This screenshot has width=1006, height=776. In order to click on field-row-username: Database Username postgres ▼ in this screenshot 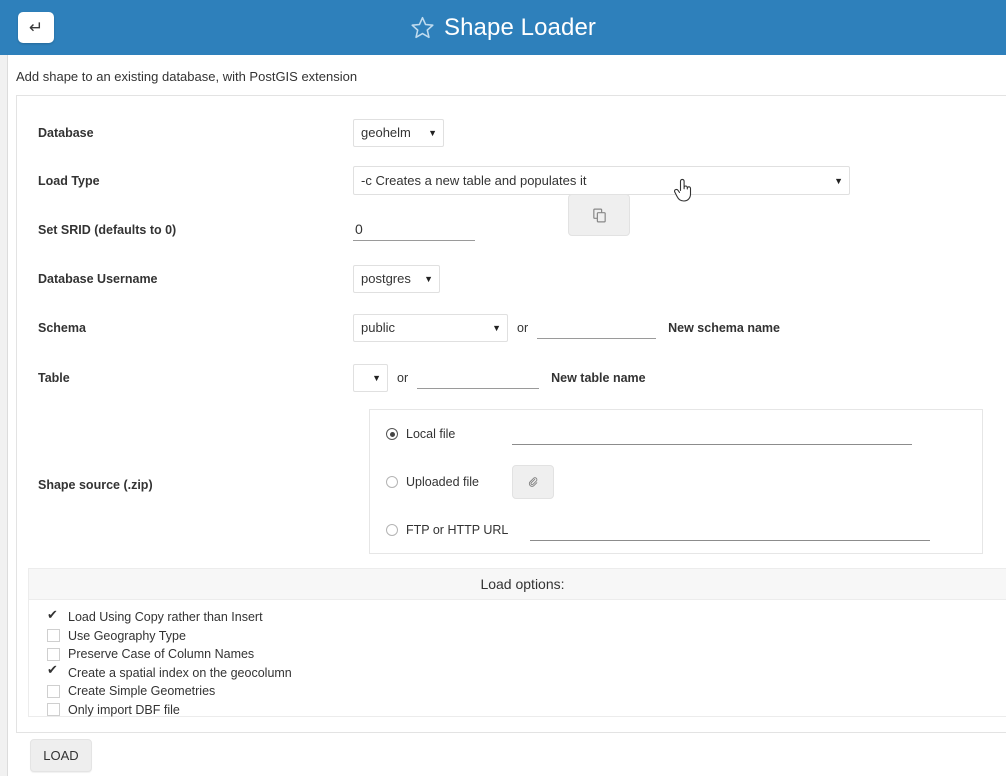, I will do `click(511, 278)`.